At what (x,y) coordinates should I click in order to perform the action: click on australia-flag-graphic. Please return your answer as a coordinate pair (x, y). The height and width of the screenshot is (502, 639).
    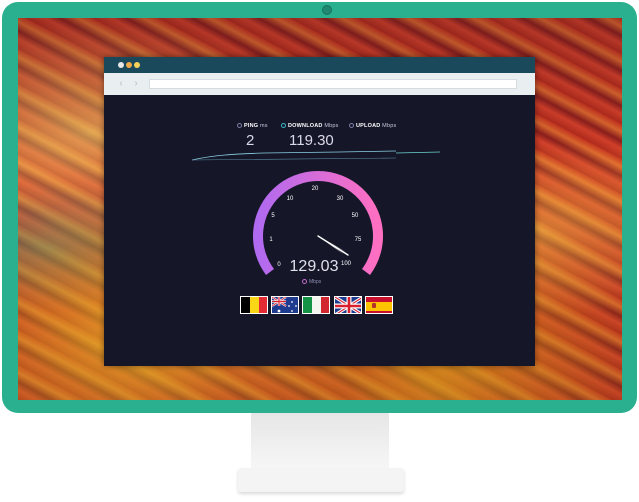
    Looking at the image, I should click on (284, 305).